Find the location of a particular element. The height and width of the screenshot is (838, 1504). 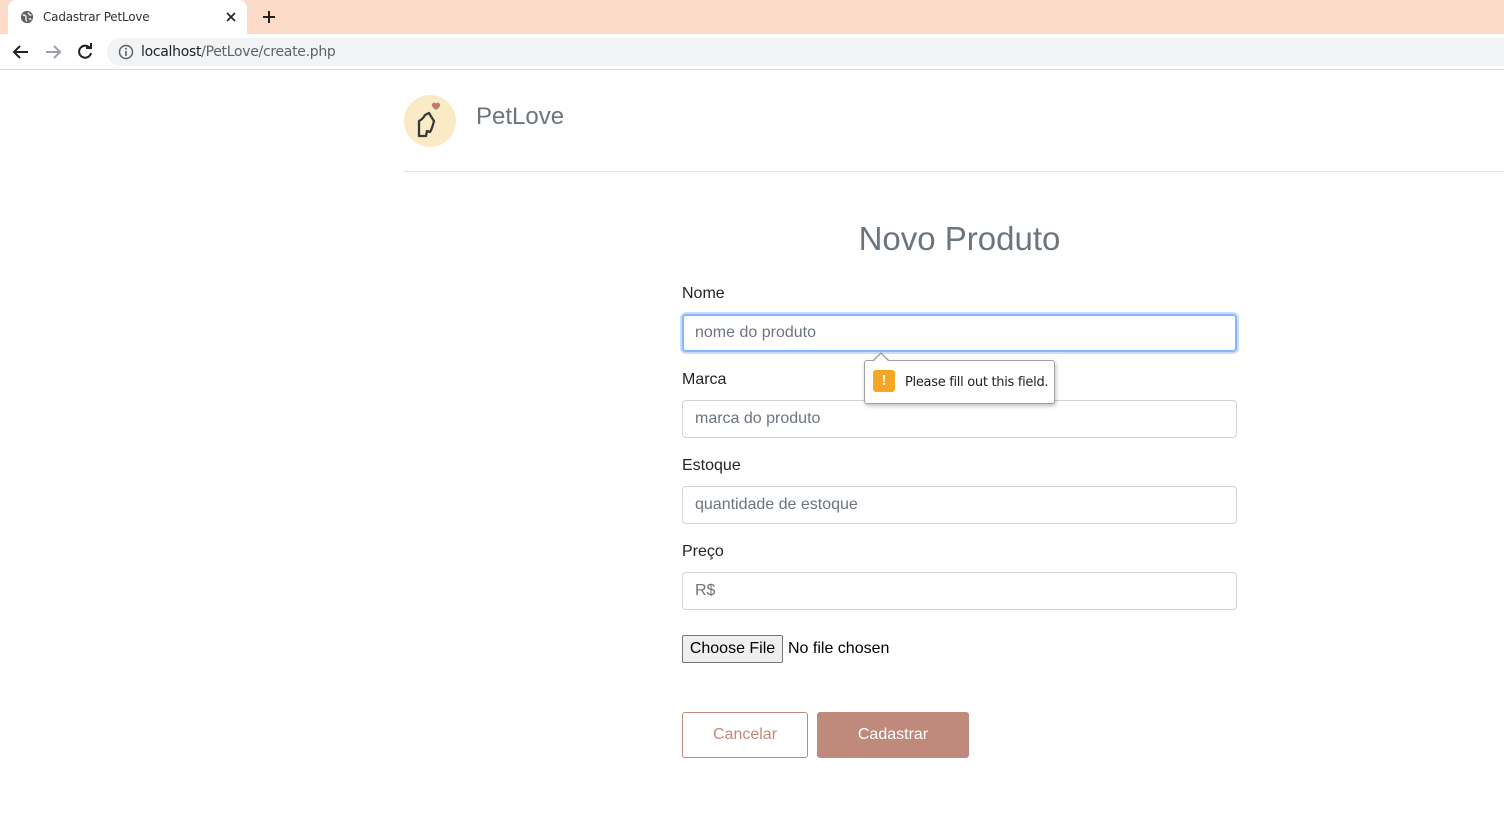

plus-icon is located at coordinates (269, 17).